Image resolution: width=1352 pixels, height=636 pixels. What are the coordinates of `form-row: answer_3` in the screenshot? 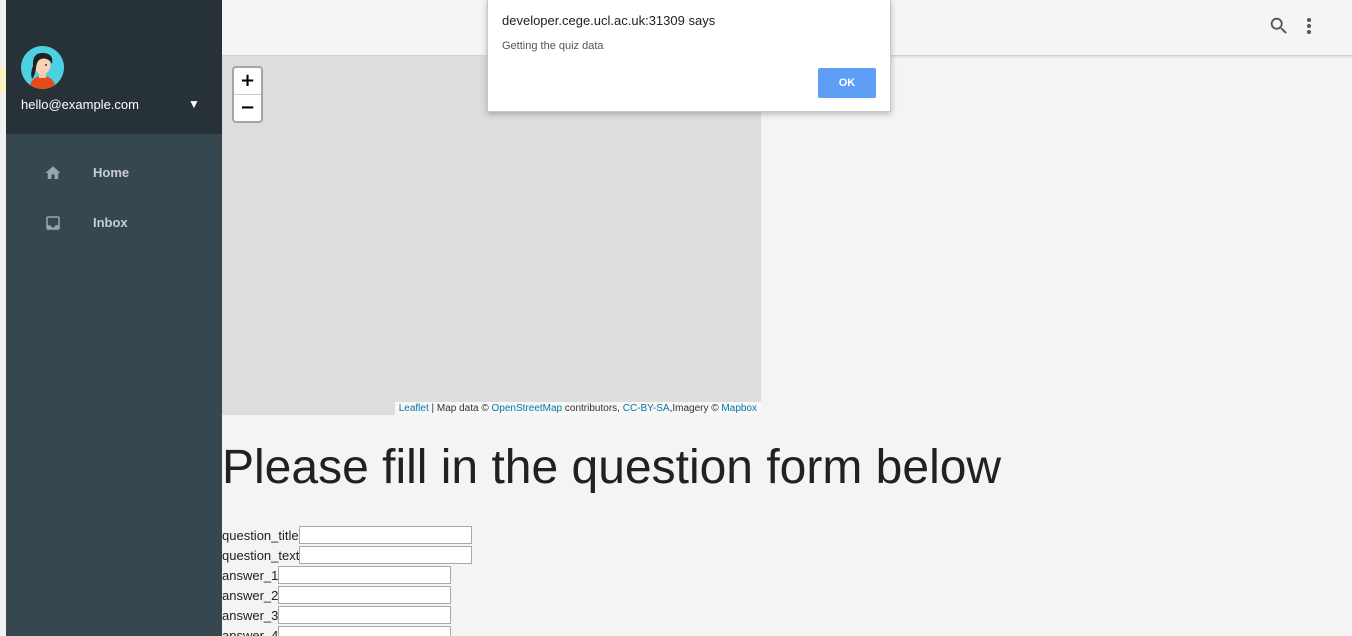 It's located at (347, 615).